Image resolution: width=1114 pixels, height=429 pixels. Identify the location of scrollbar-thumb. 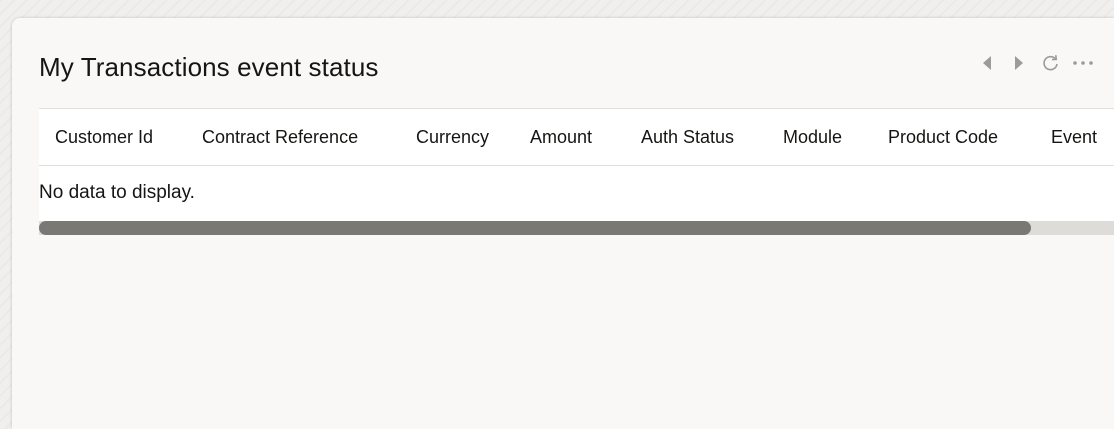
(535, 228).